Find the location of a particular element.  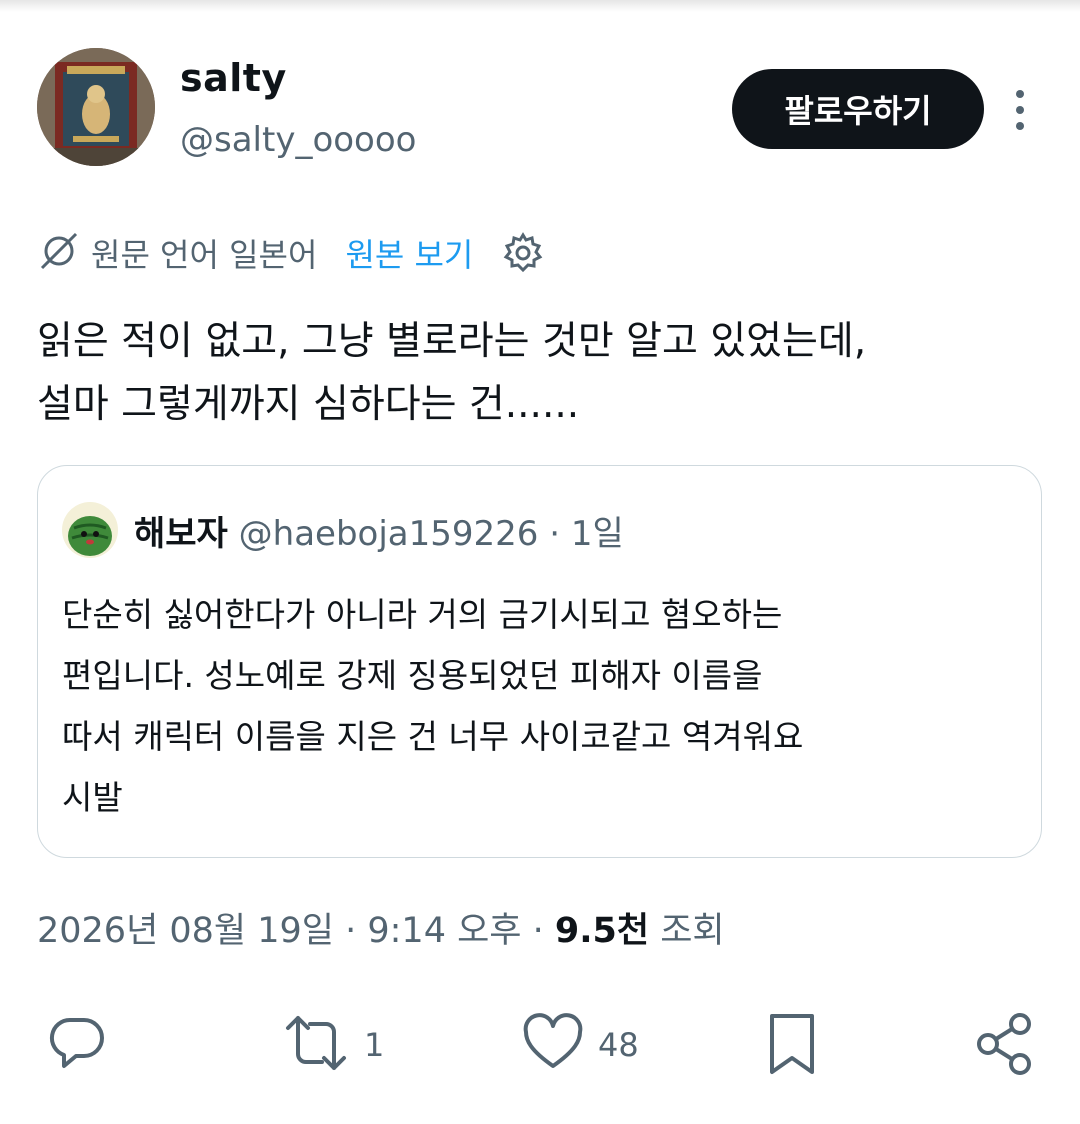

quoted-handle-time: @haeboja159226 · 1일 is located at coordinates (431, 534).